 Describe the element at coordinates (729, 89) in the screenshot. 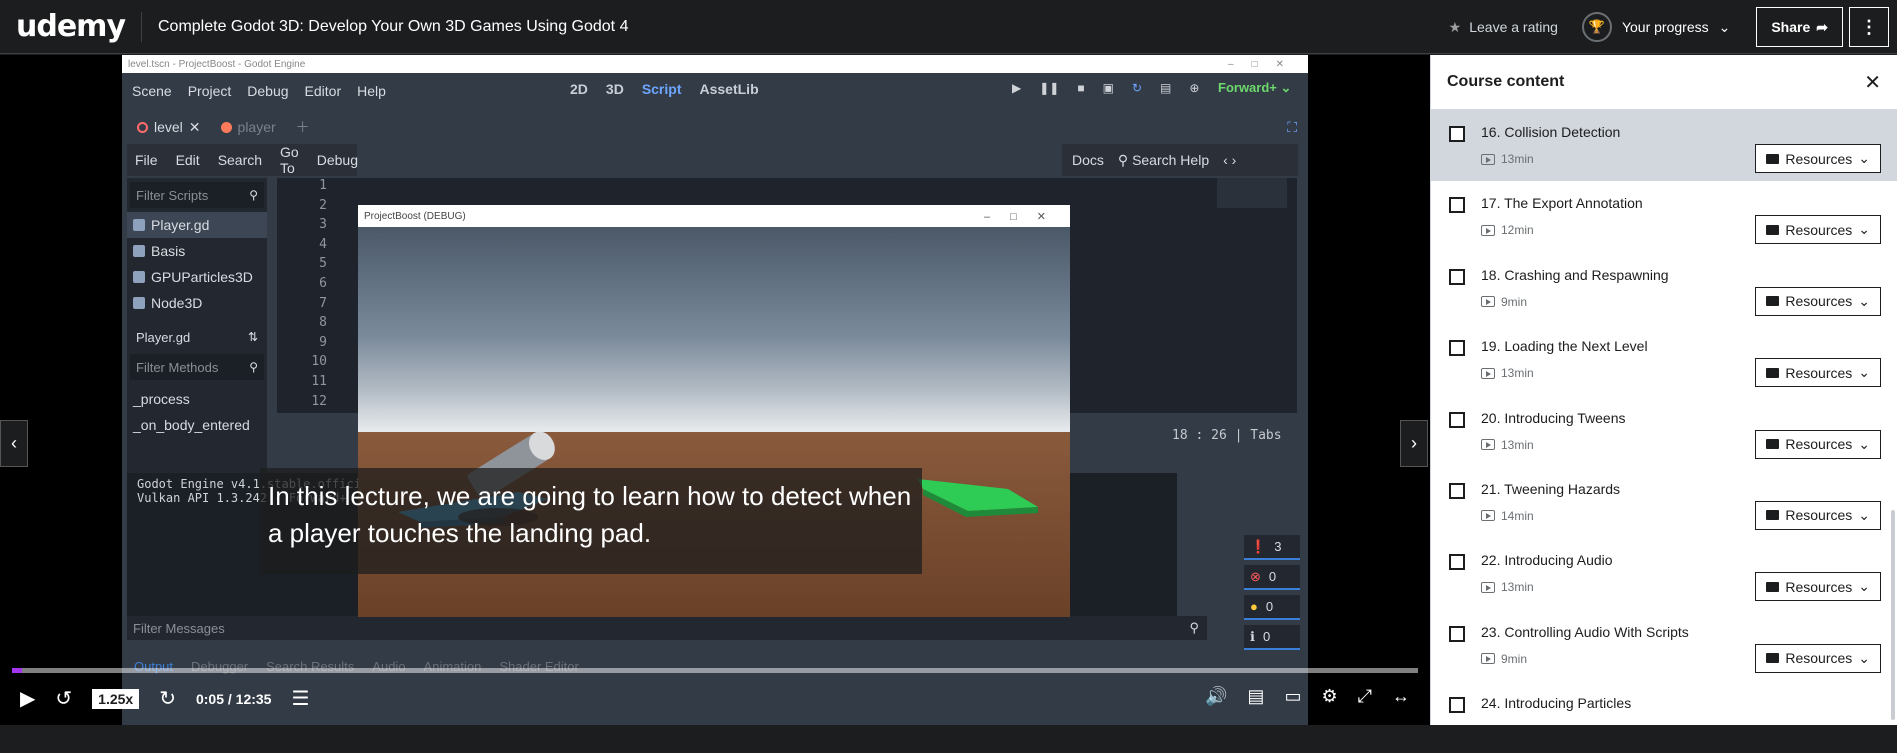

I see `workspace-assetlib: AssetLib` at that location.